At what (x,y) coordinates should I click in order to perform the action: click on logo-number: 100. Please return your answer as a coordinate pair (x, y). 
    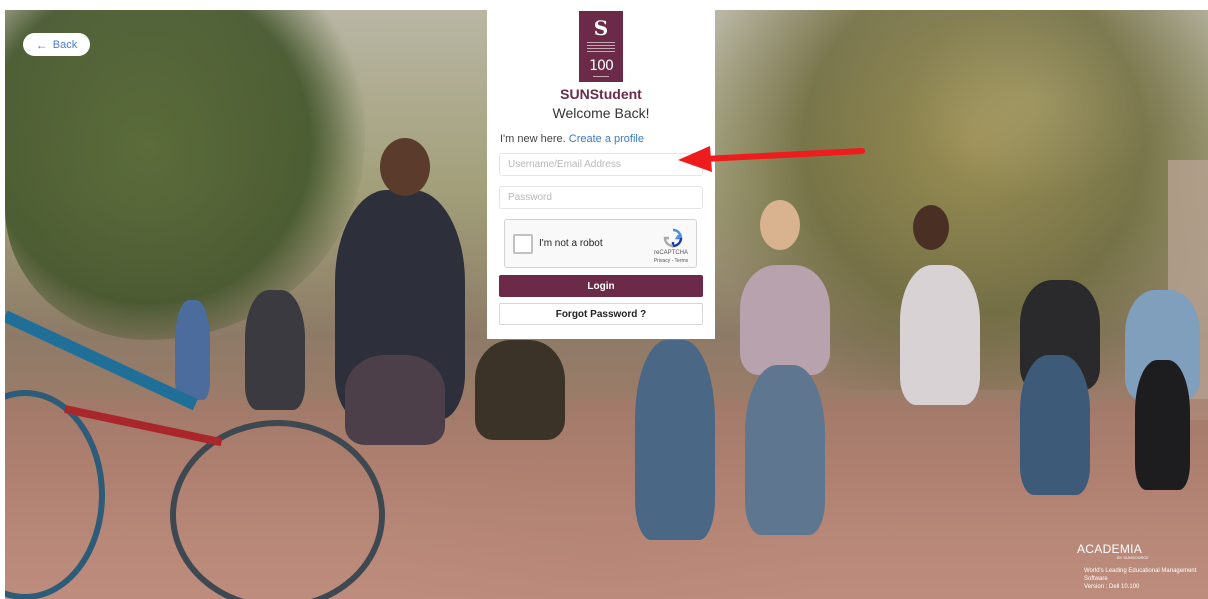
    Looking at the image, I should click on (601, 66).